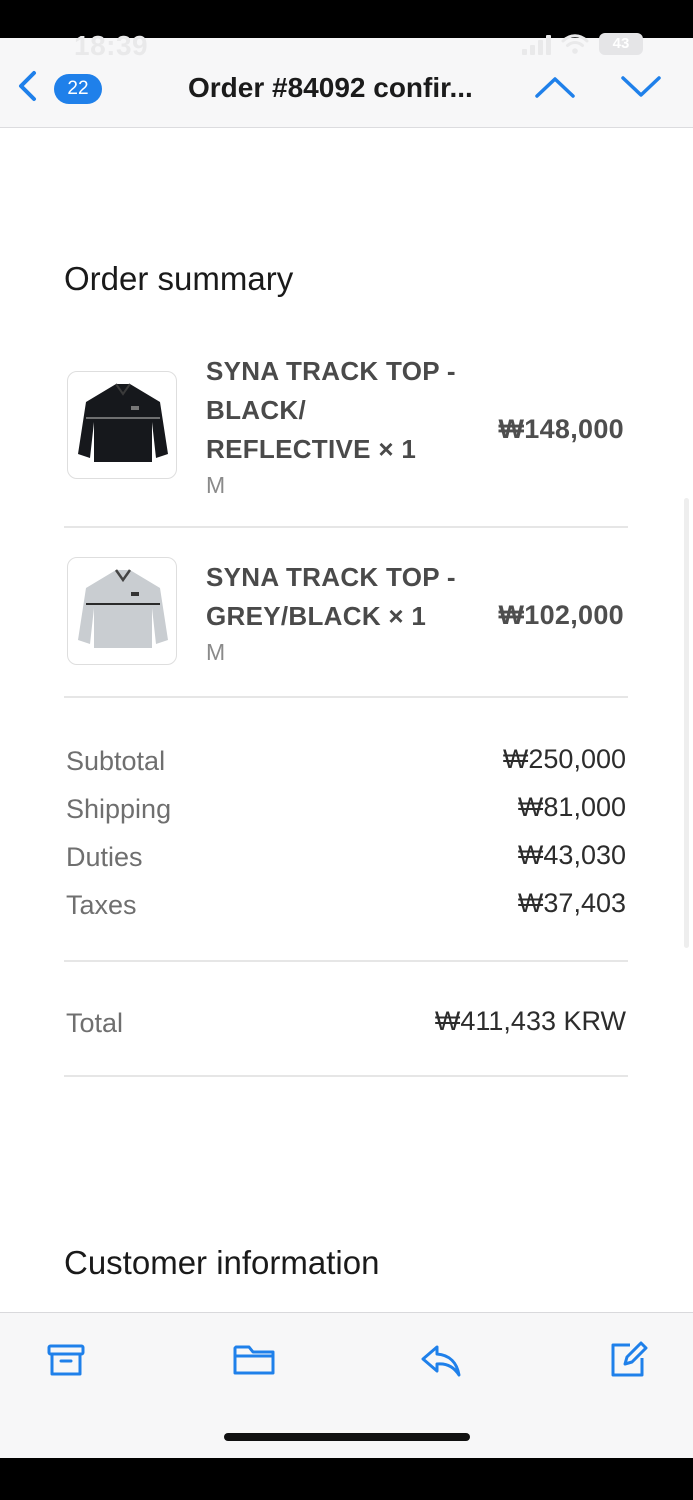 The height and width of the screenshot is (1500, 693). What do you see at coordinates (621, 44) in the screenshot?
I see `battery-icon: 43` at bounding box center [621, 44].